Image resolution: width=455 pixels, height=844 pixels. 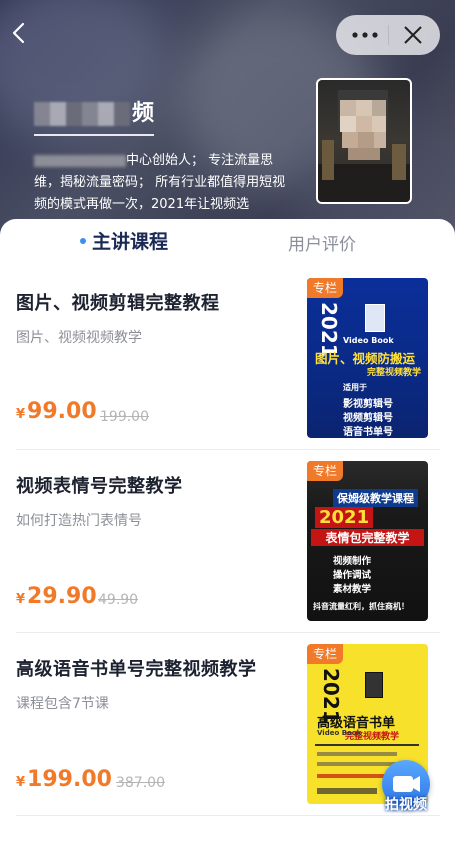 I want to click on cover-line: 视频制作, so click(x=352, y=561).